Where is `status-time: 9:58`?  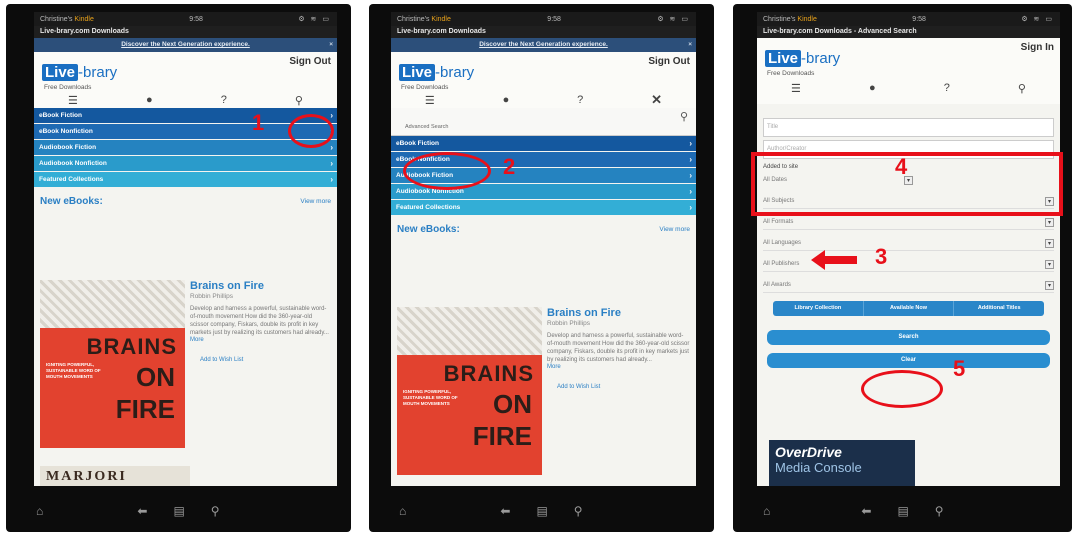
status-time: 9:58 is located at coordinates (196, 19).